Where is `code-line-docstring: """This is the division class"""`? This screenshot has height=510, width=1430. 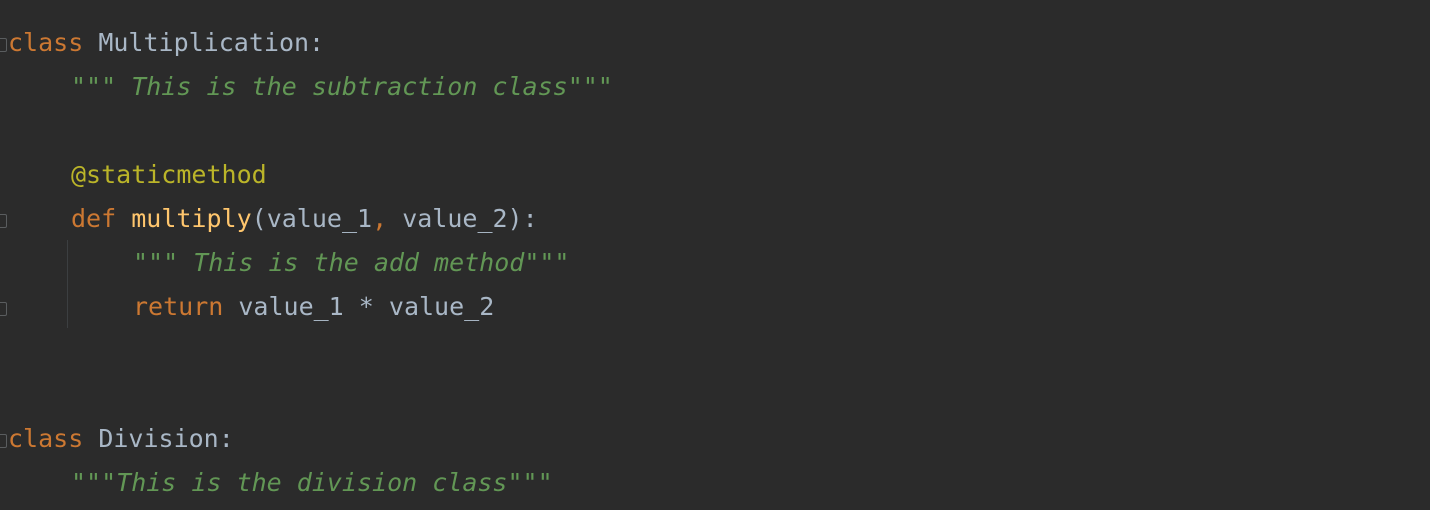 code-line-docstring: """This is the division class""" is located at coordinates (312, 483).